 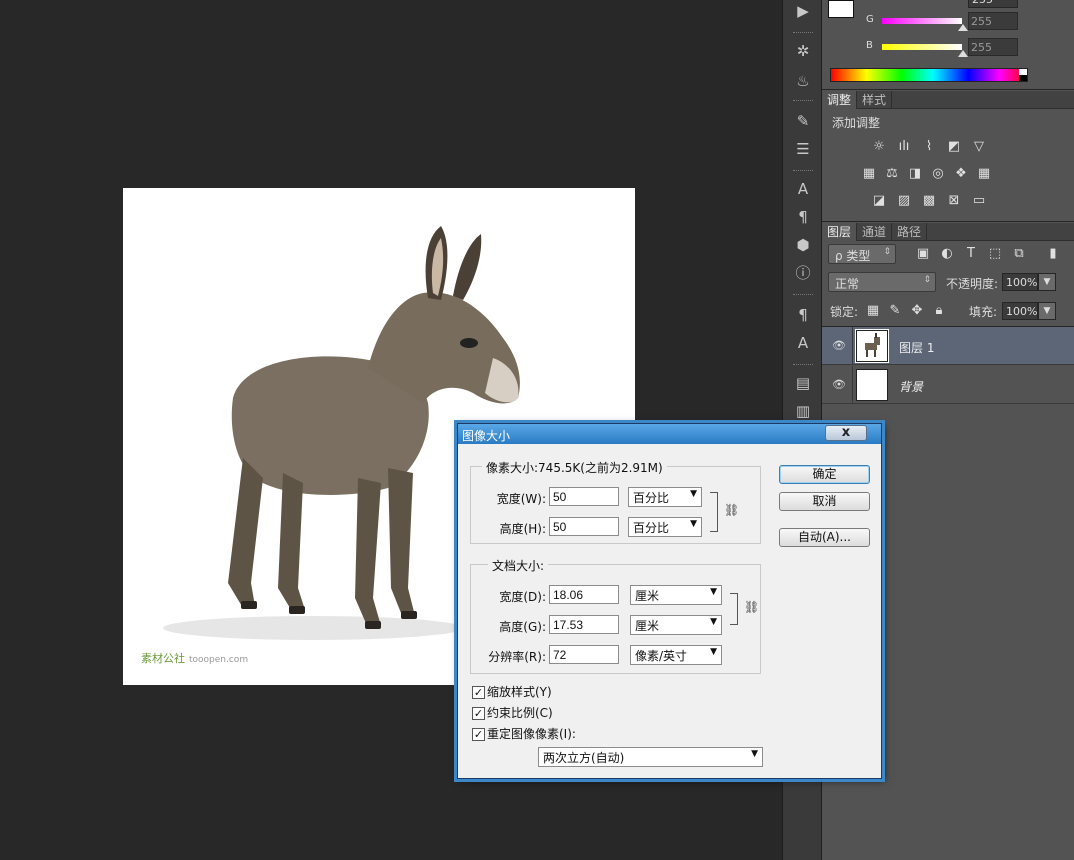 I want to click on tab-adjustments: 调整, so click(x=840, y=100).